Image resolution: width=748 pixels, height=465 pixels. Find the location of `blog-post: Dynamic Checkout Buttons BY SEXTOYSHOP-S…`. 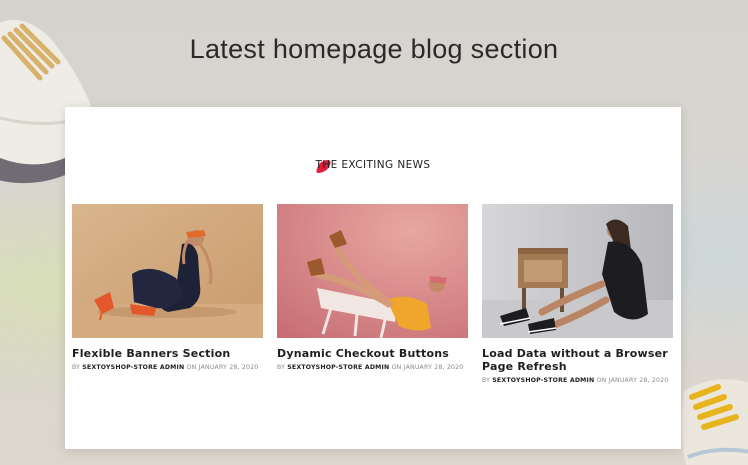

blog-post: Dynamic Checkout Buttons BY SEXTOYSHOP-S… is located at coordinates (373, 294).